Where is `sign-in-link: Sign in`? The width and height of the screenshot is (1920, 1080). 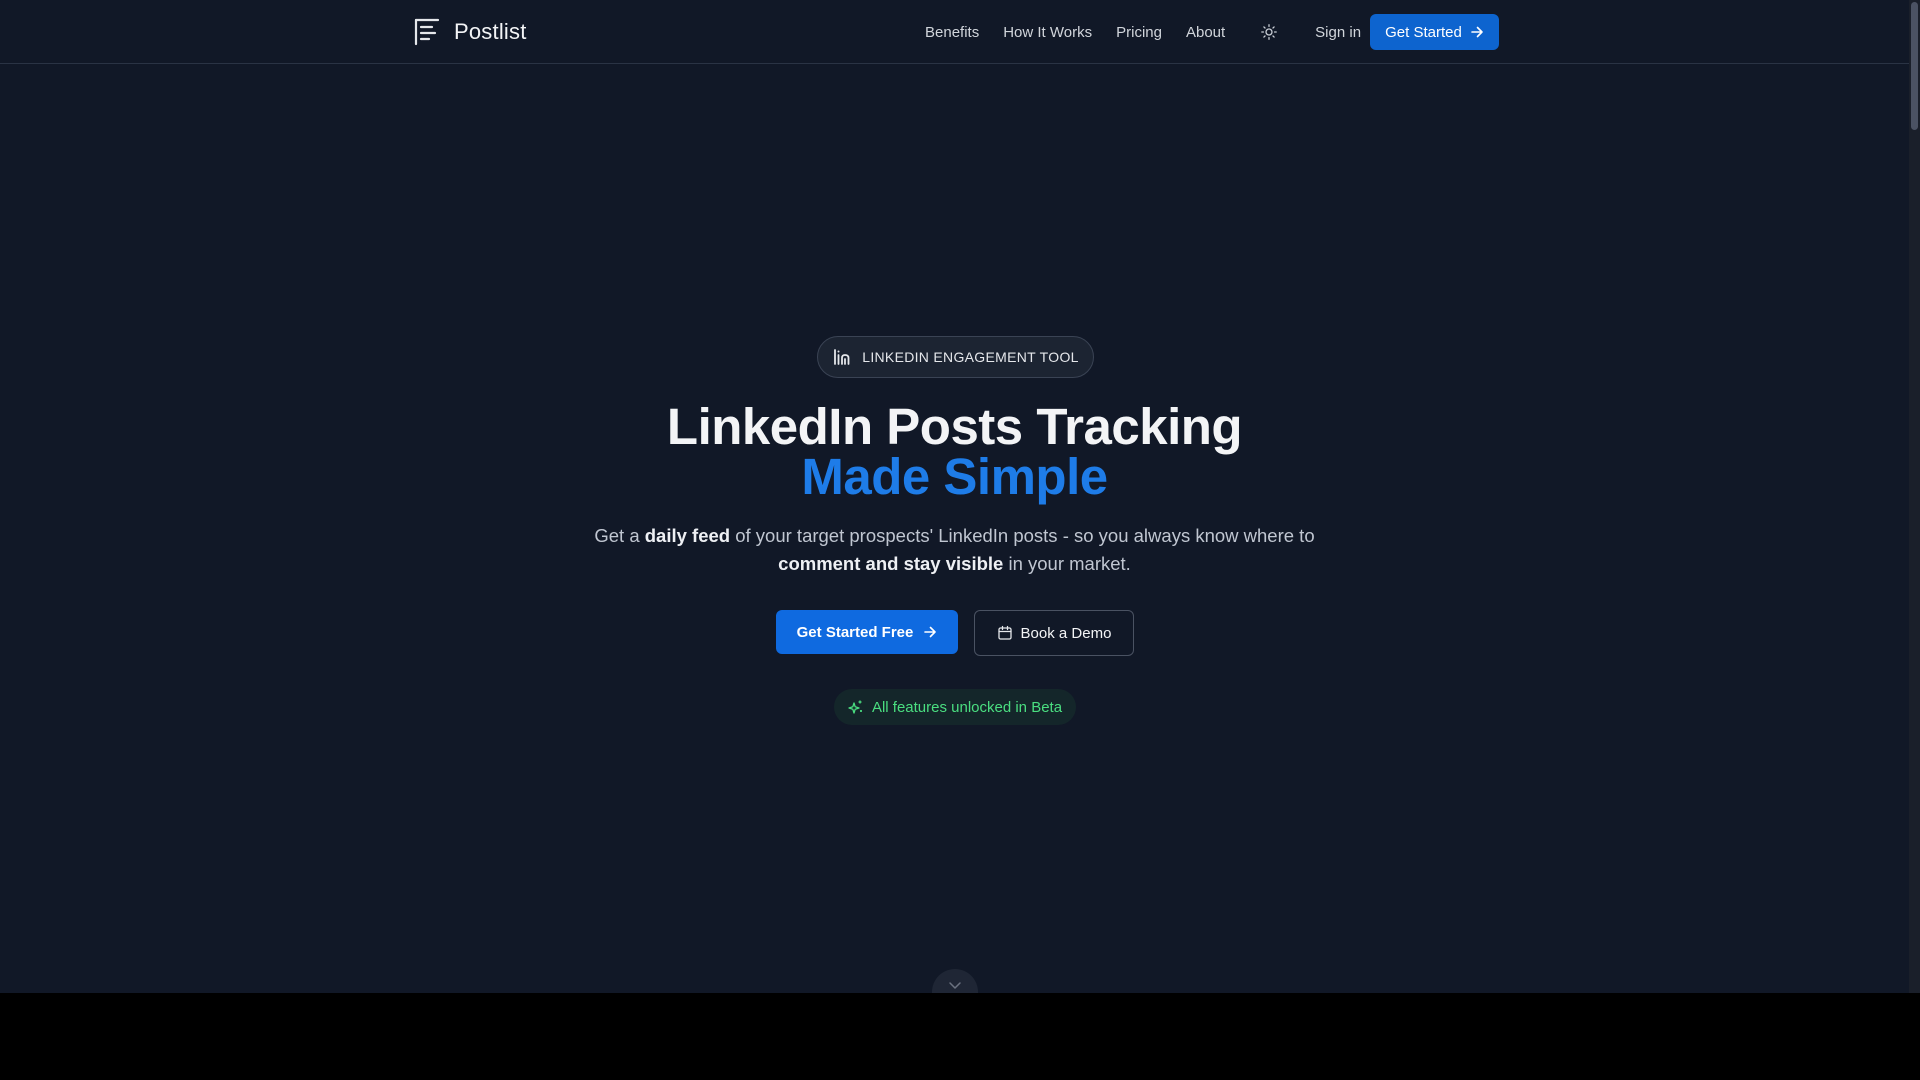 sign-in-link: Sign in is located at coordinates (1338, 32).